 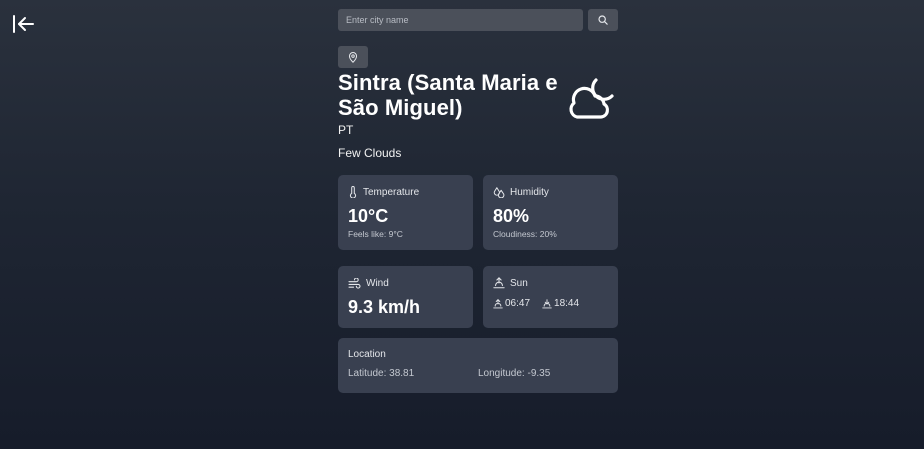 I want to click on sun-times: 06:47 18:44, so click(x=550, y=303).